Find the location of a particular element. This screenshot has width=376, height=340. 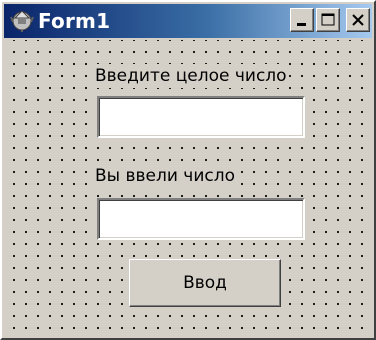

maximize-button is located at coordinates (328, 20).